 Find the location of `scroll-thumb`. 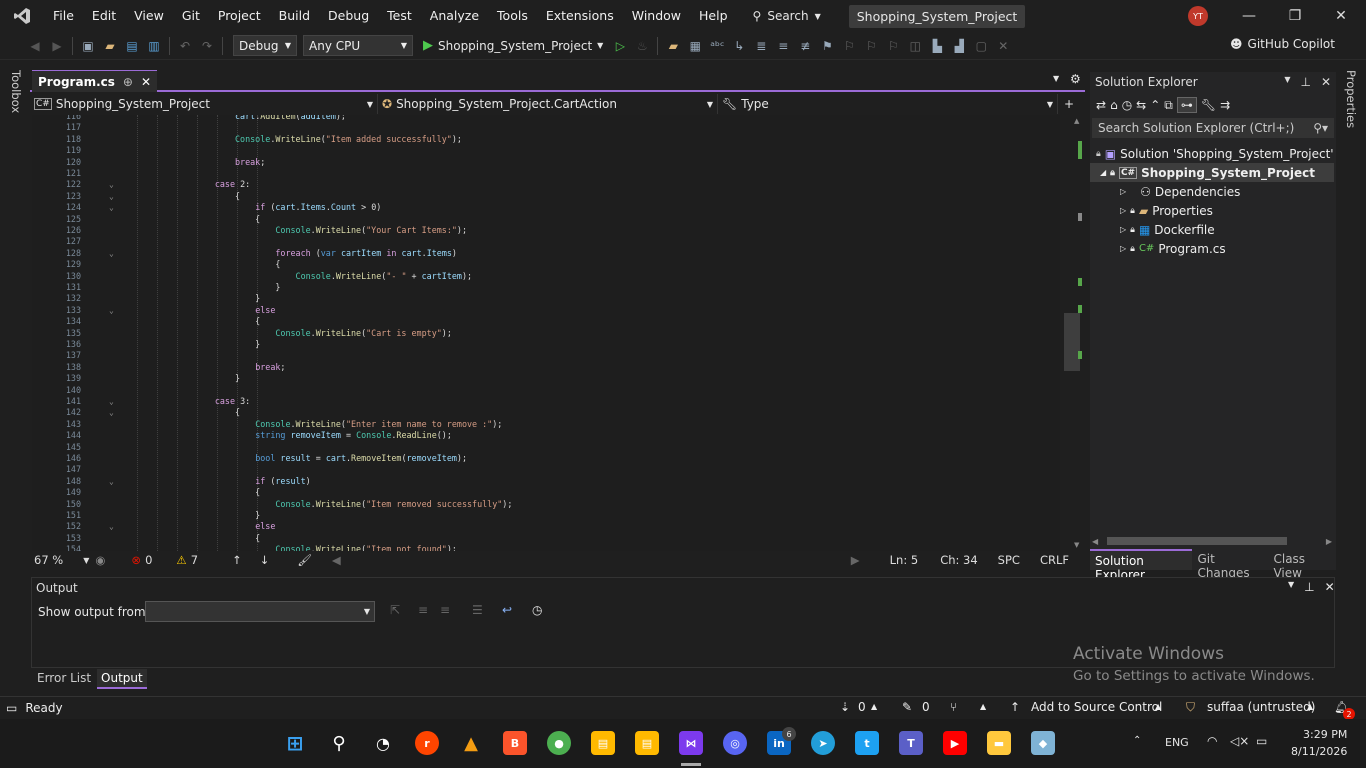

scroll-thumb is located at coordinates (1072, 342).